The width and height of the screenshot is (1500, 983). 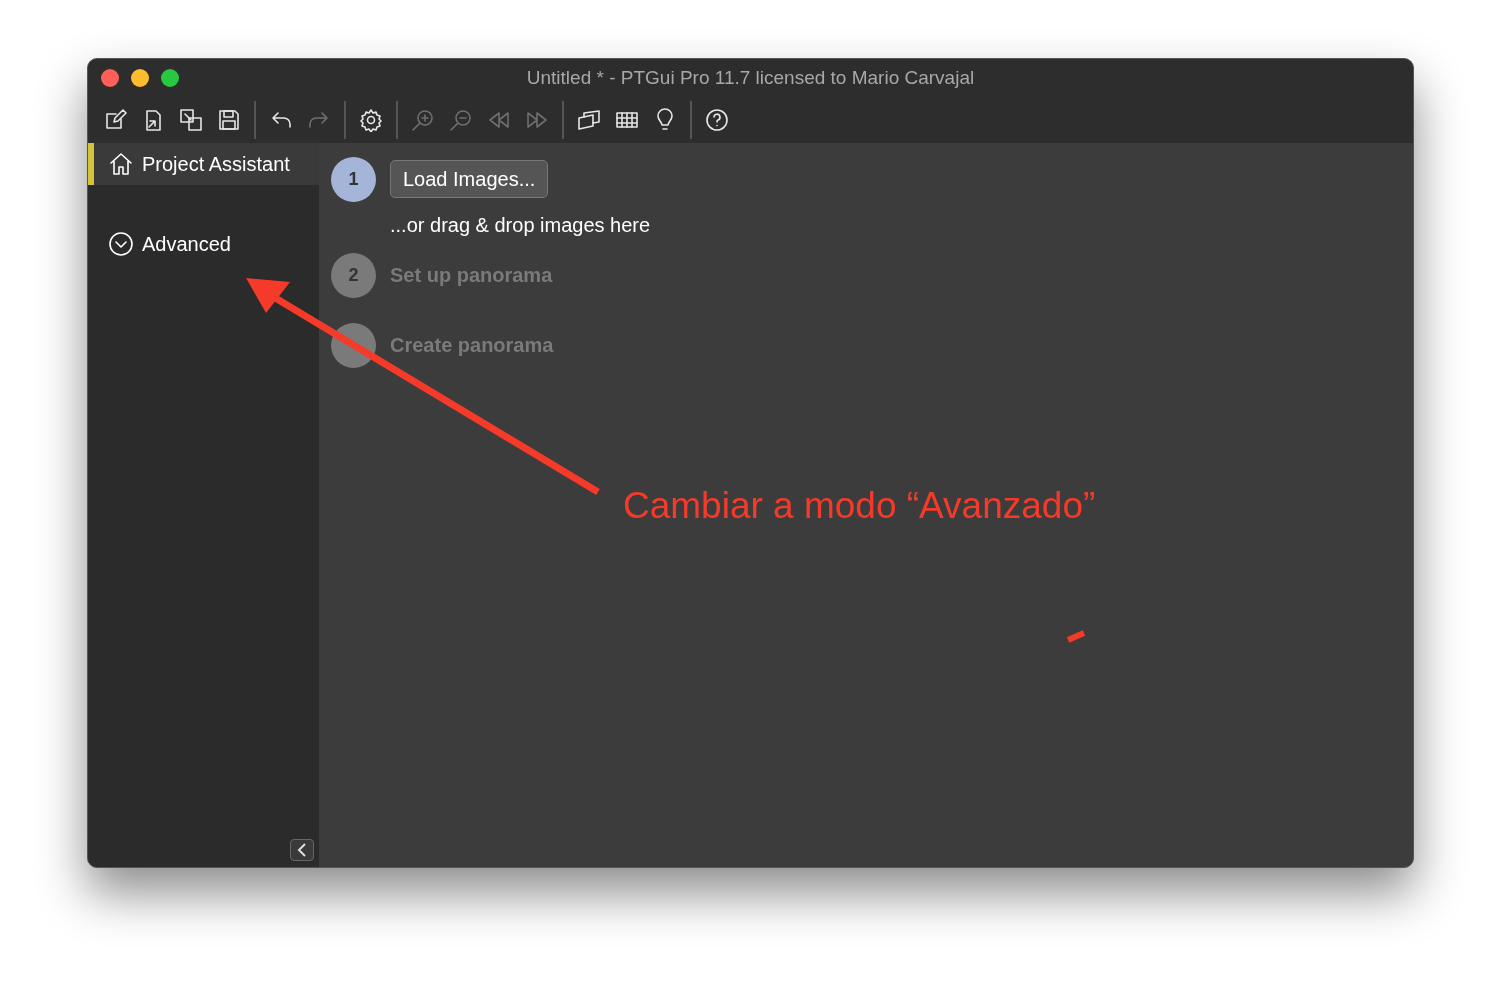 What do you see at coordinates (472, 345) in the screenshot?
I see `step-label: Create panorama` at bounding box center [472, 345].